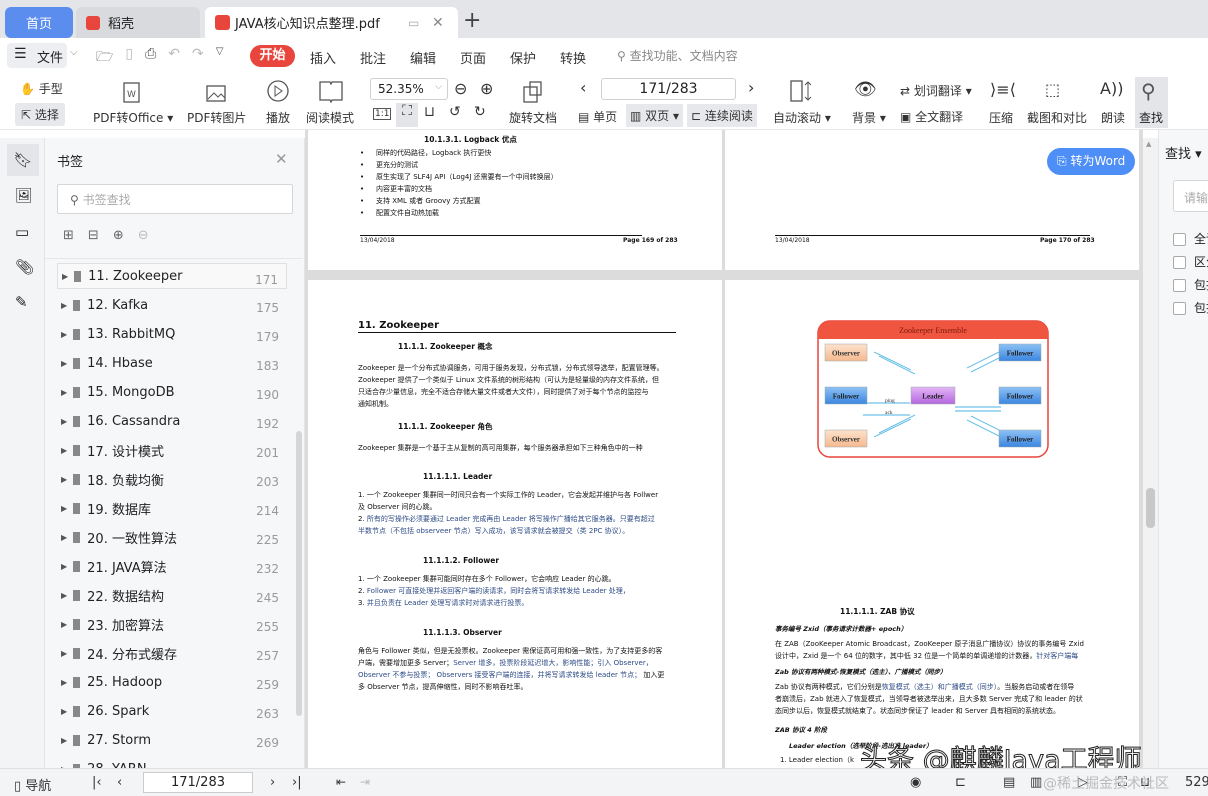 The width and height of the screenshot is (1208, 796). Describe the element at coordinates (281, 159) in the screenshot. I see `close-sidebar-icon: ✕` at that location.